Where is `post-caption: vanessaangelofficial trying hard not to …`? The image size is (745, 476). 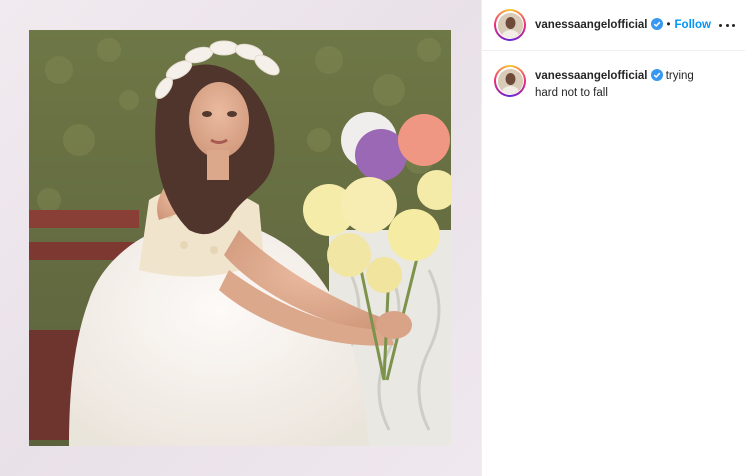 post-caption: vanessaangelofficial trying hard not to … is located at coordinates (613, 76).